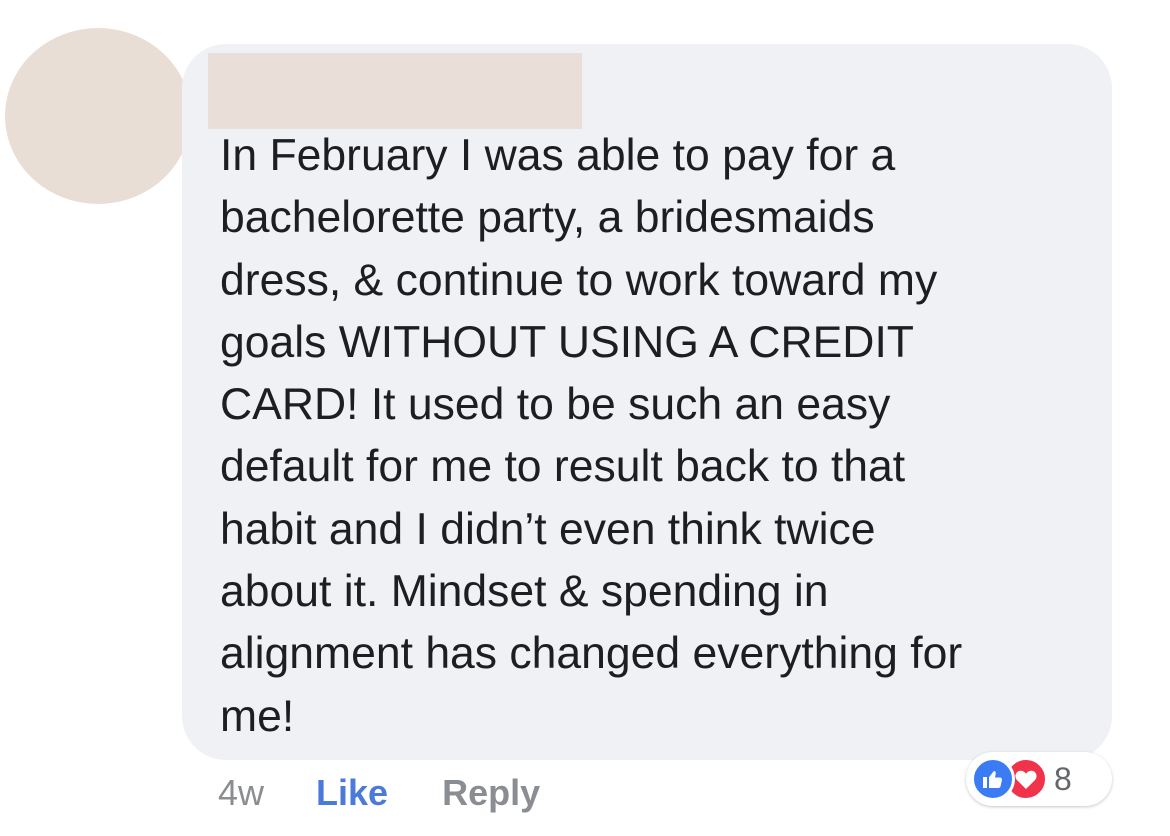 This screenshot has width=1170, height=836. I want to click on comment-timestamp: 4w, so click(241, 793).